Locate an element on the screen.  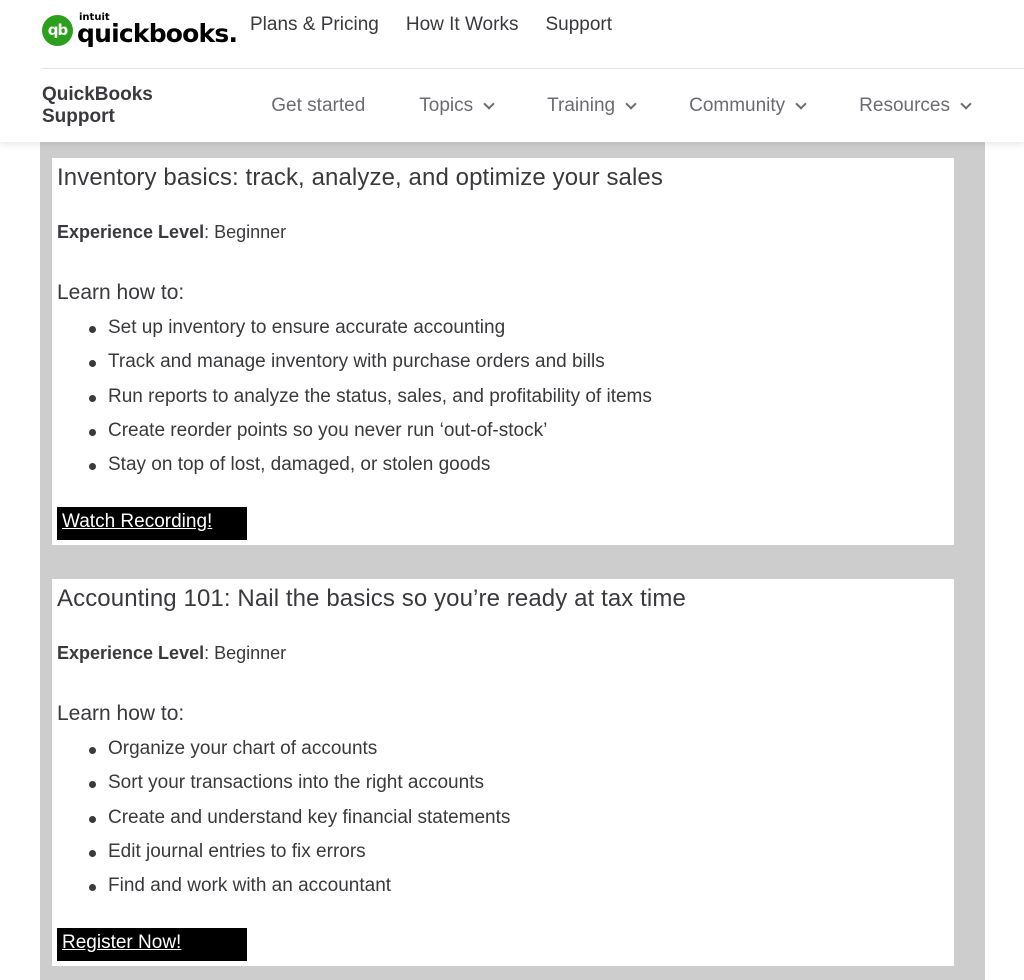
logo-wordmark: intuit quickbooks. is located at coordinates (157, 30).